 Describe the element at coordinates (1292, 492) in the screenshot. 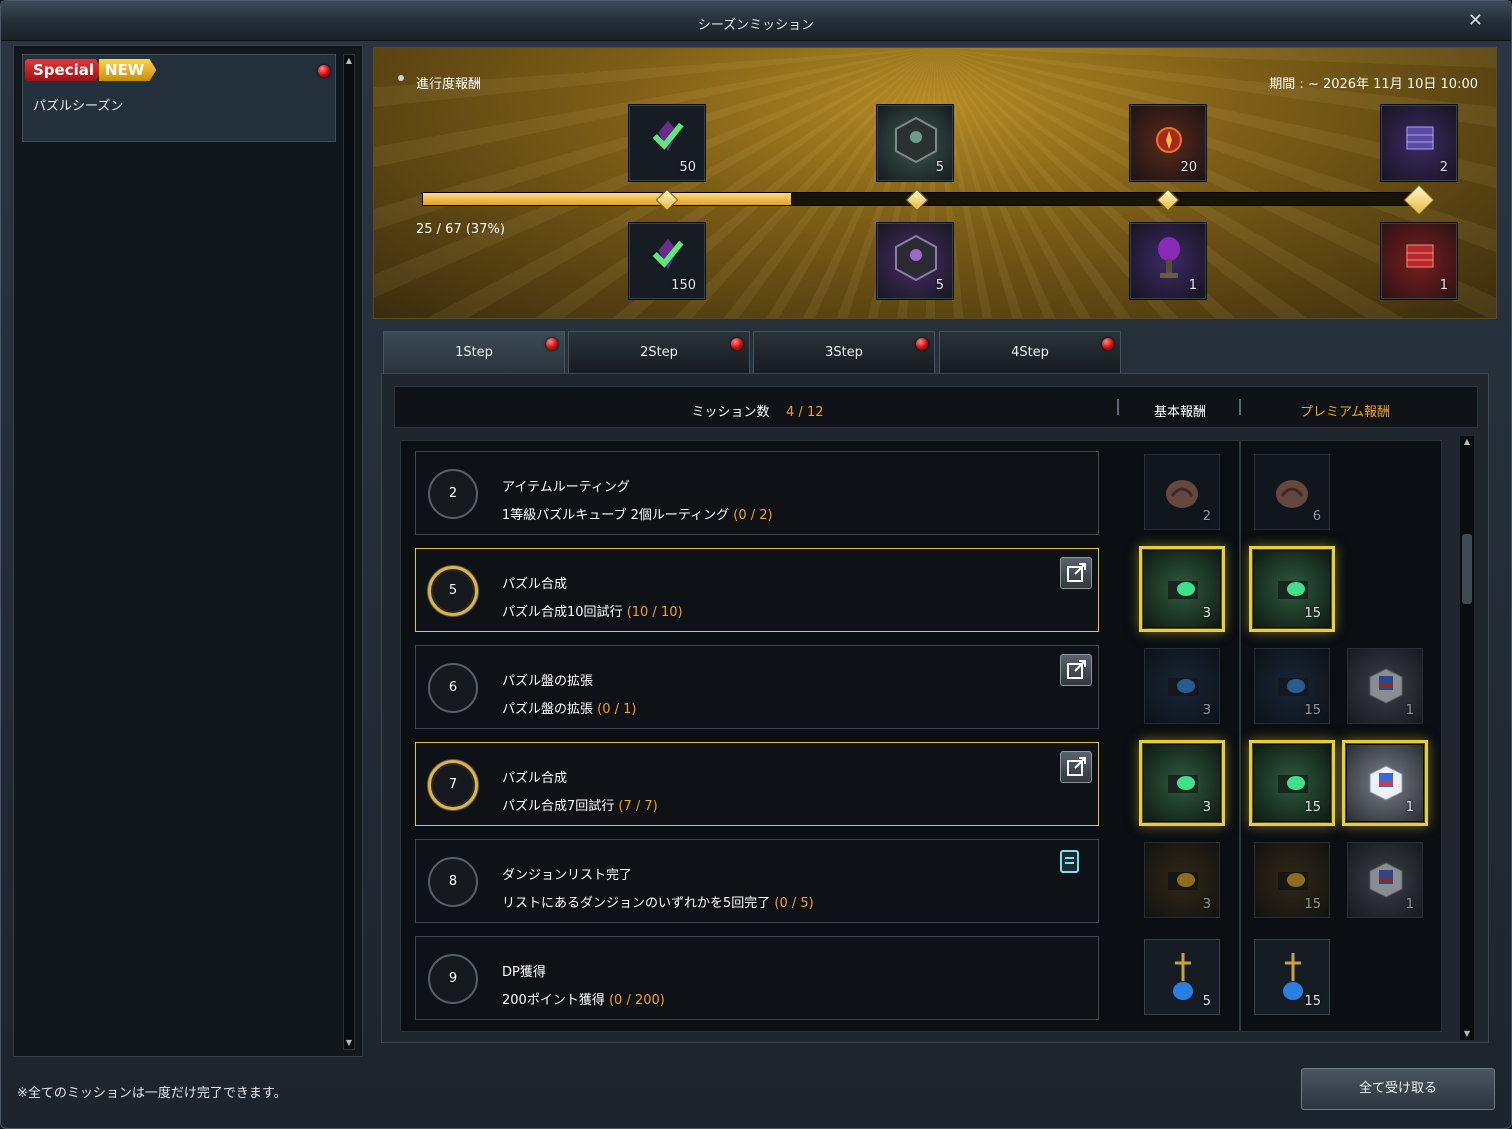

I see `premium-reward-item: 6` at that location.